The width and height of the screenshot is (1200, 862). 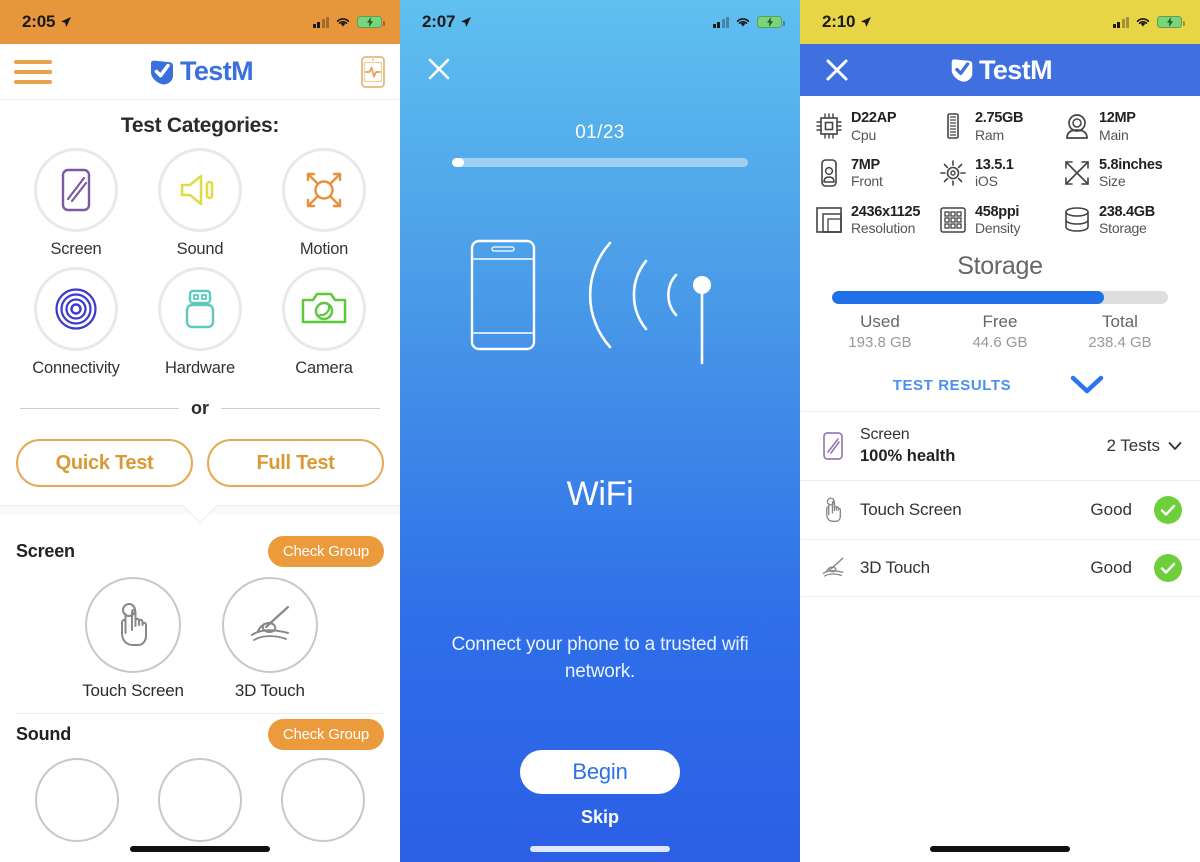 I want to click on spec-key: iOS, so click(x=986, y=181).